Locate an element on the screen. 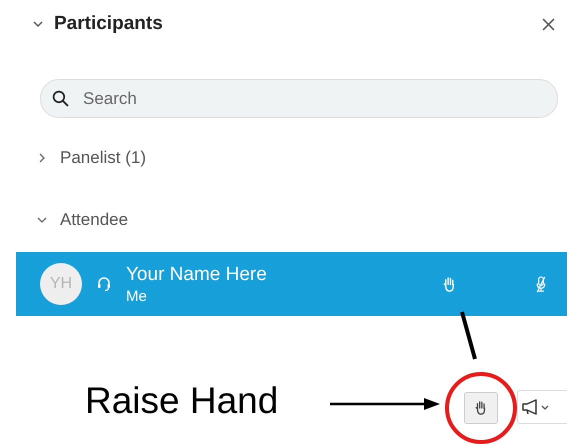 The height and width of the screenshot is (444, 567). panel-title: Participants is located at coordinates (109, 24).